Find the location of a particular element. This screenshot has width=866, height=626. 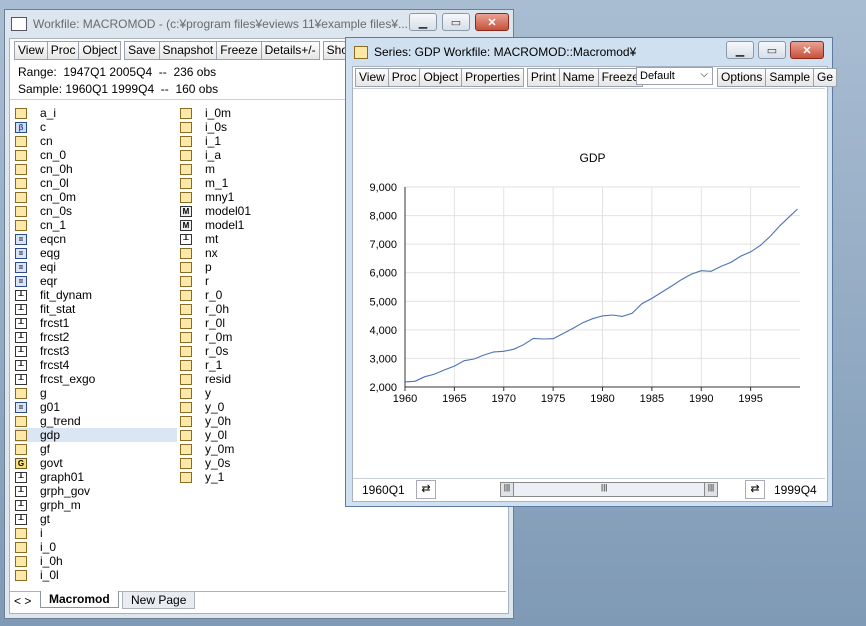

wf-snapshot-button: Snapshot is located at coordinates (188, 50).